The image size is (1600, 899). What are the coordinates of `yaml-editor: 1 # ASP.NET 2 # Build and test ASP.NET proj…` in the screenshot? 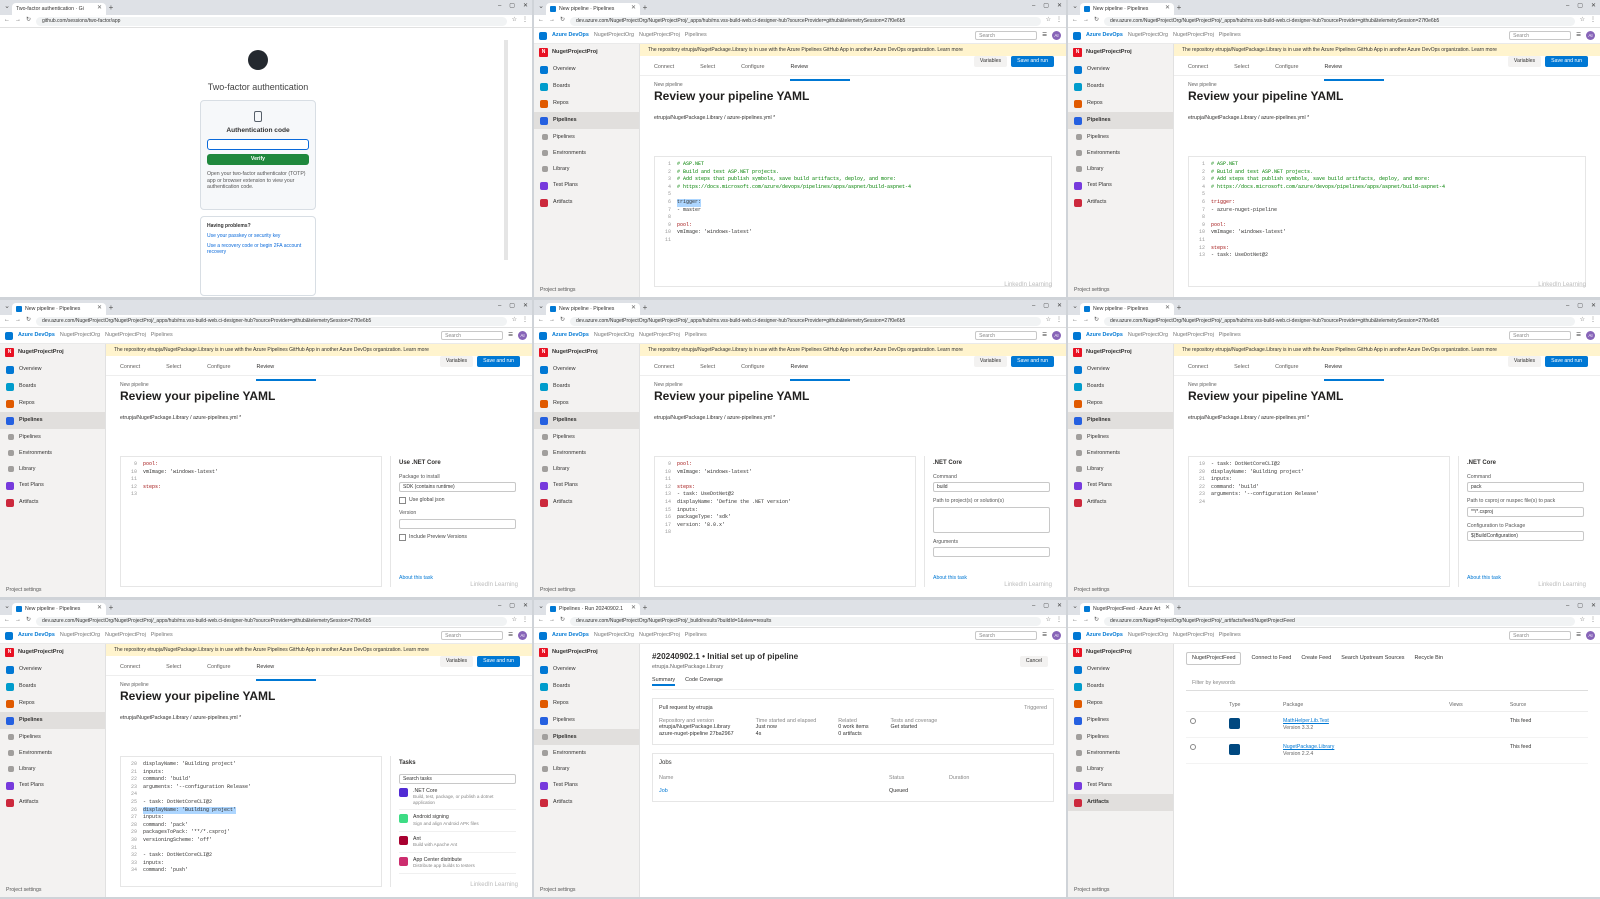 It's located at (853, 221).